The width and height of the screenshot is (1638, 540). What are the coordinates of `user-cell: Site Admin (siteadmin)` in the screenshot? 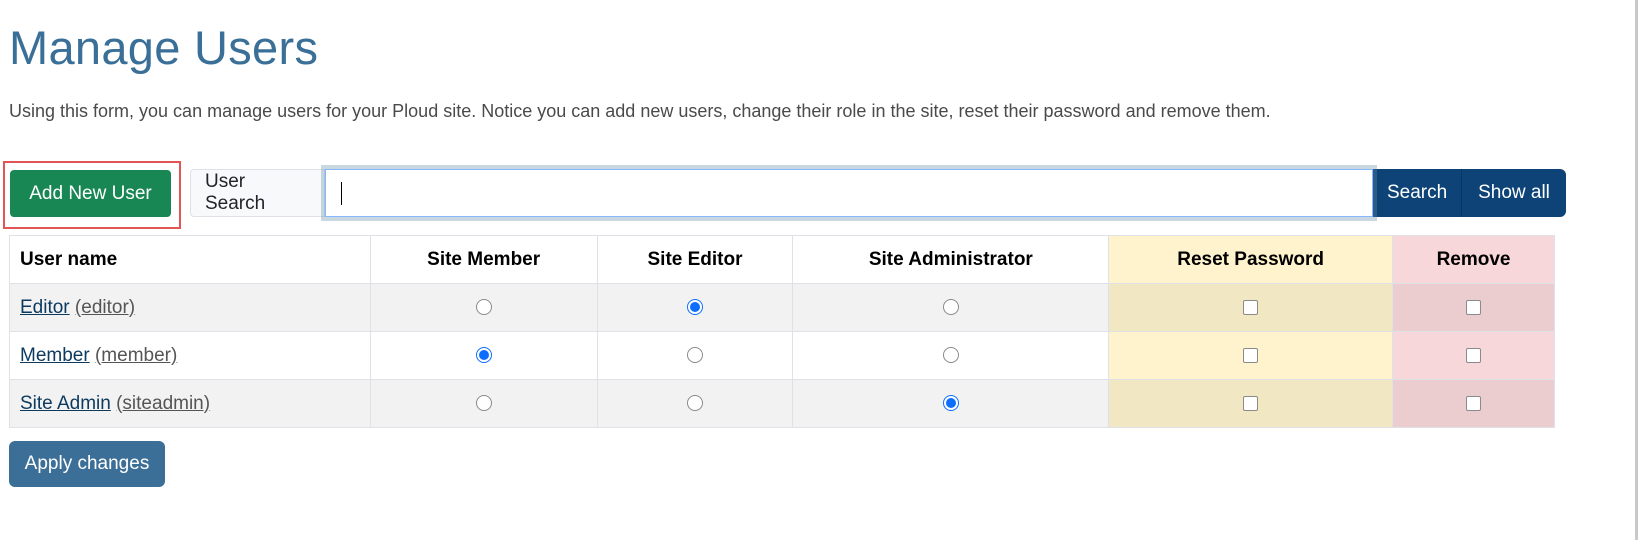 It's located at (190, 403).